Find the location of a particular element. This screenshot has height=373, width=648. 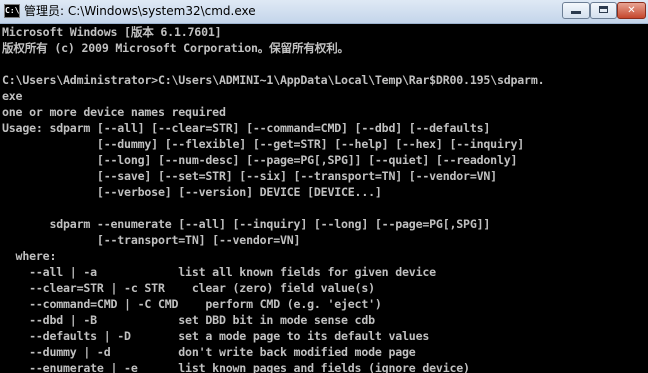

console-line: --dbd | -B set DBD bit in mode sense cdb is located at coordinates (188, 320).